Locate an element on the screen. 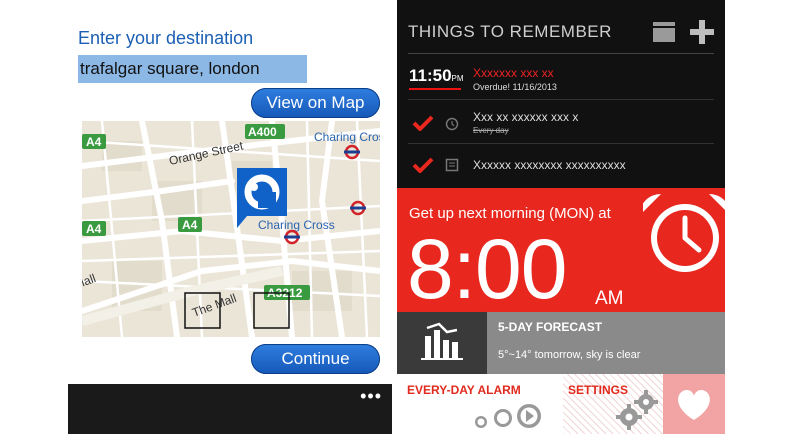 This screenshot has height=434, width=800. clock-icon is located at coordinates (452, 124).